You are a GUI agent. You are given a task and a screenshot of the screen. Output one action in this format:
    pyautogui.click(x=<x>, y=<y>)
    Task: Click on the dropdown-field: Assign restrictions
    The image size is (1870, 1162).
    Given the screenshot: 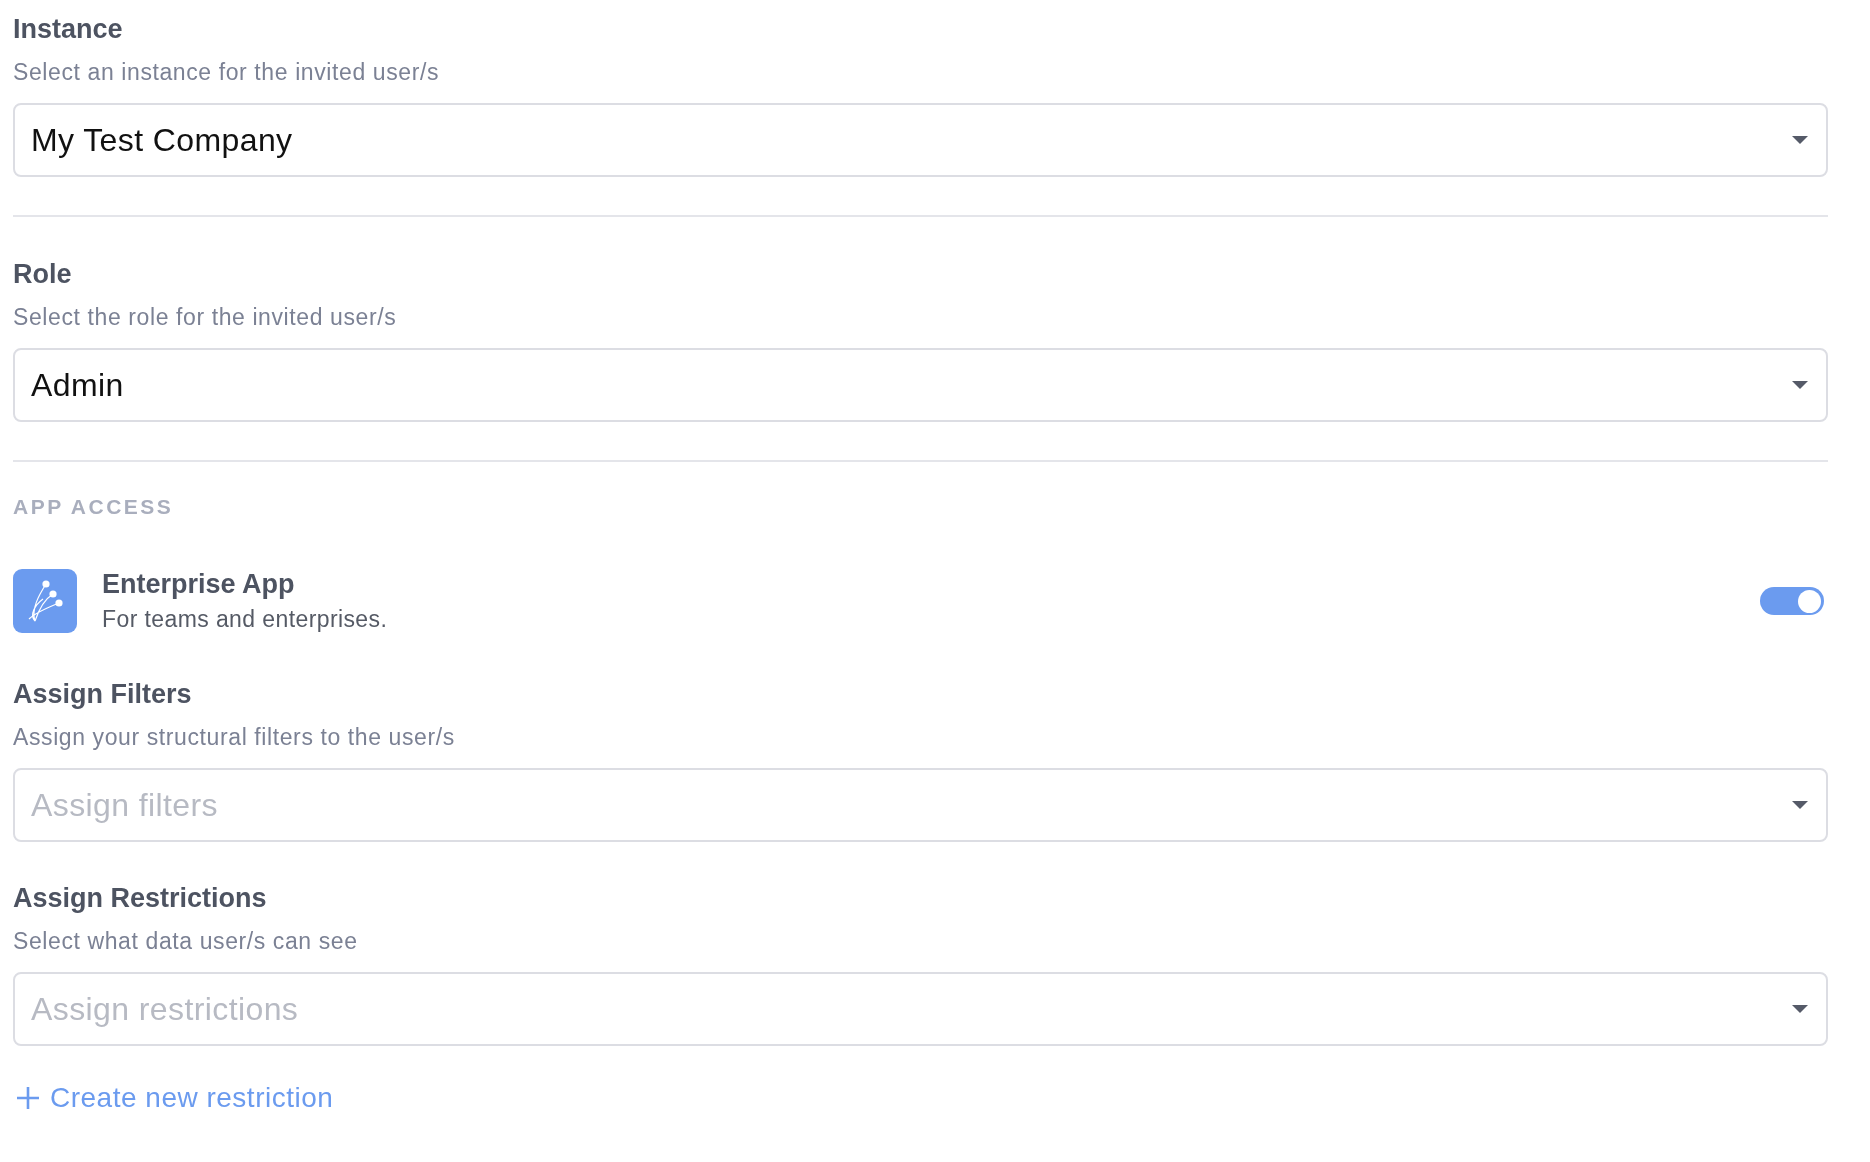 What is the action you would take?
    pyautogui.click(x=920, y=1009)
    